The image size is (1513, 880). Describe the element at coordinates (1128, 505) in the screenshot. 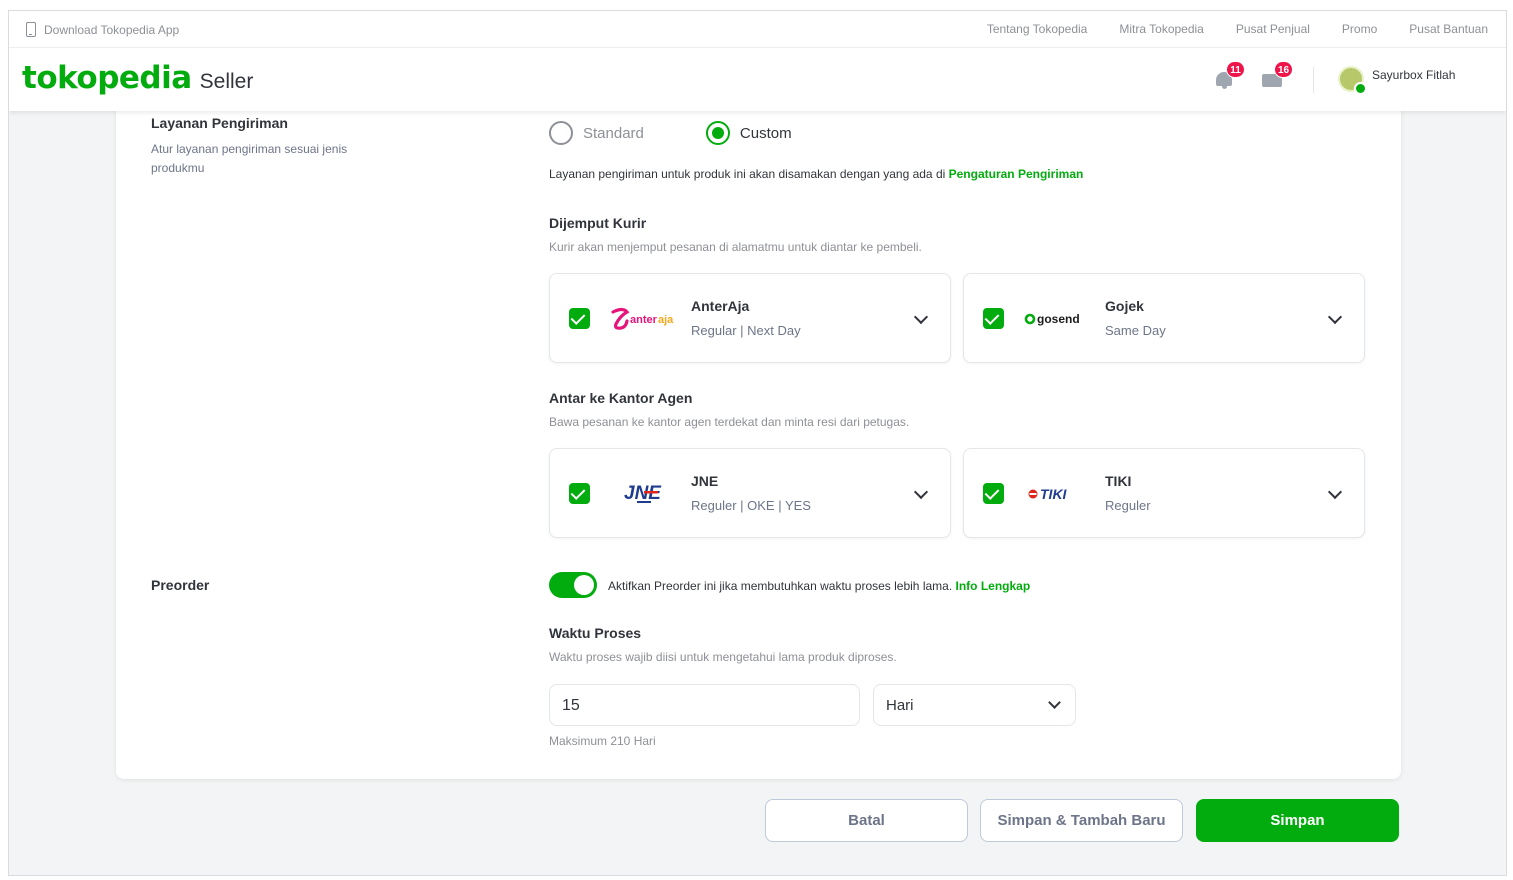

I see `courier-services-tiki: Reguler` at that location.